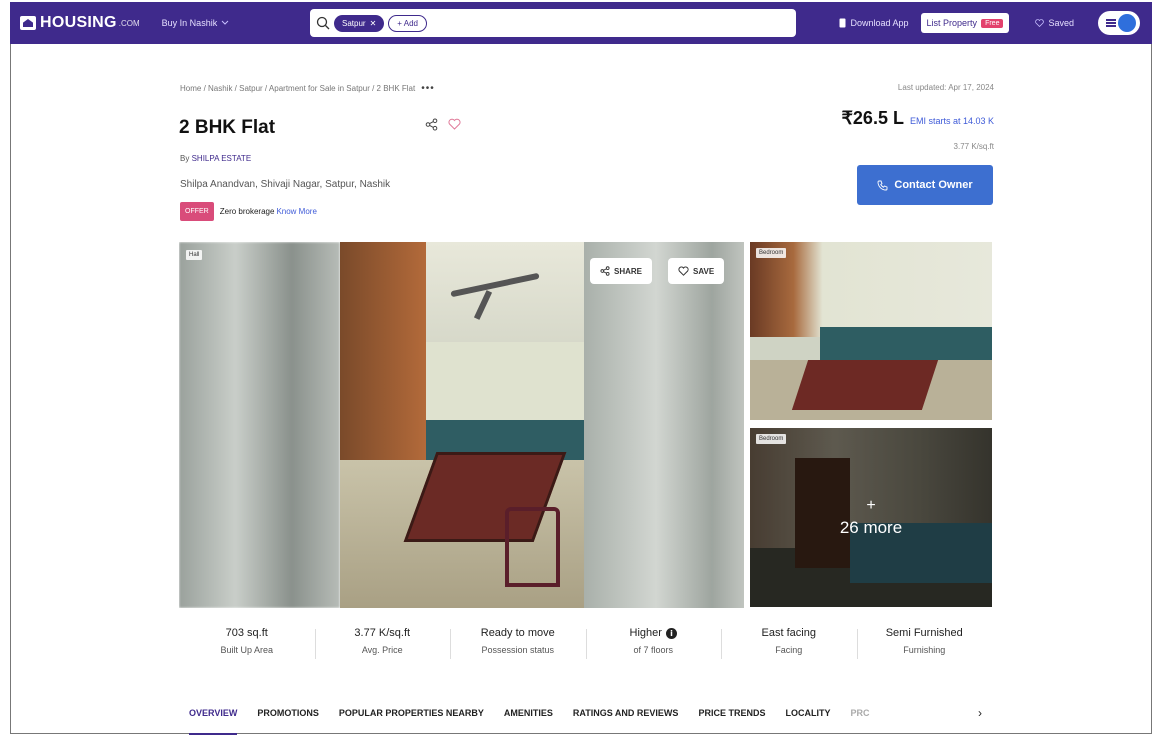  What do you see at coordinates (1111, 23) in the screenshot?
I see `hamburger-menu-icon` at bounding box center [1111, 23].